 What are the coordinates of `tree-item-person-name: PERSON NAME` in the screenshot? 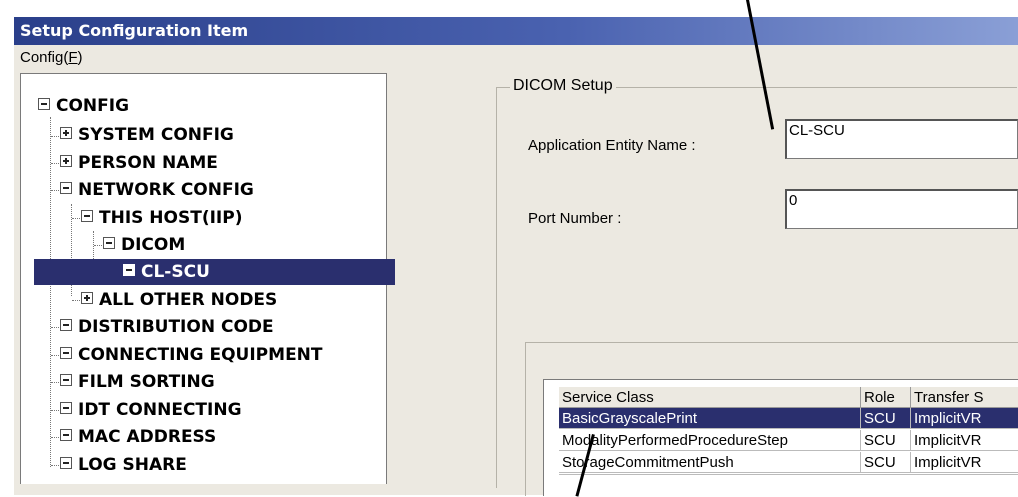 It's located at (139, 163).